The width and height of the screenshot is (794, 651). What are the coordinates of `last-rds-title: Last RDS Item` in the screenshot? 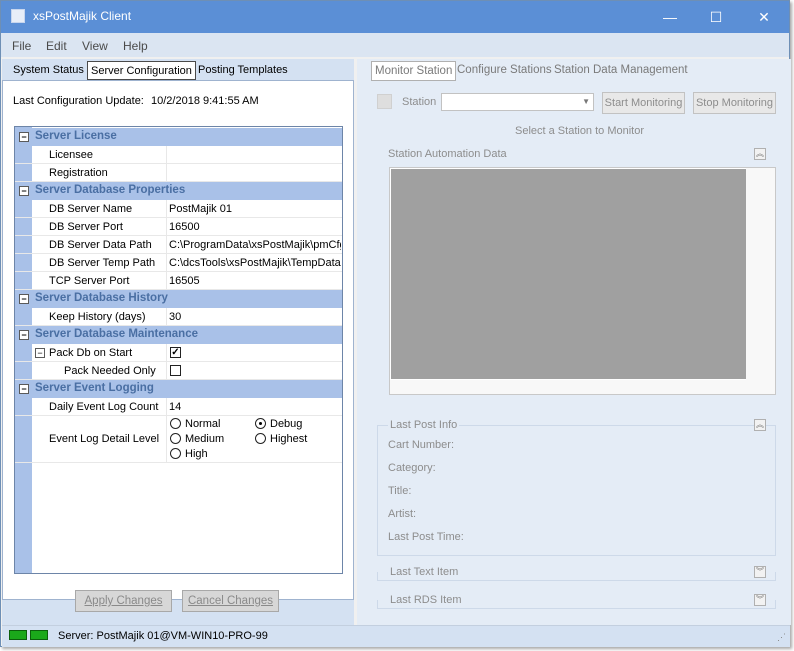 It's located at (426, 600).